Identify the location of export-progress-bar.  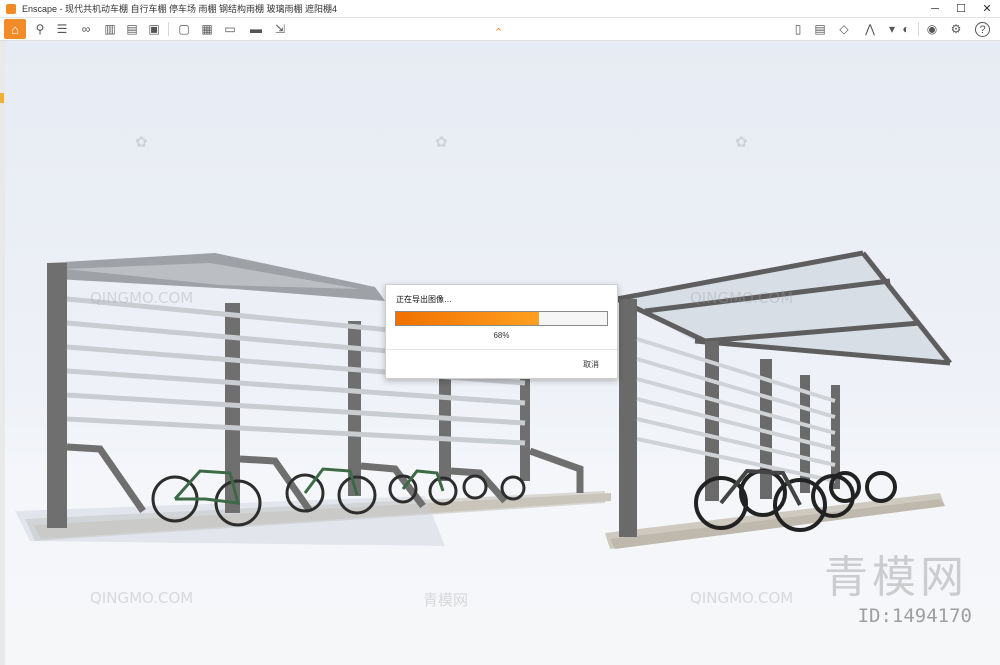
(501, 318).